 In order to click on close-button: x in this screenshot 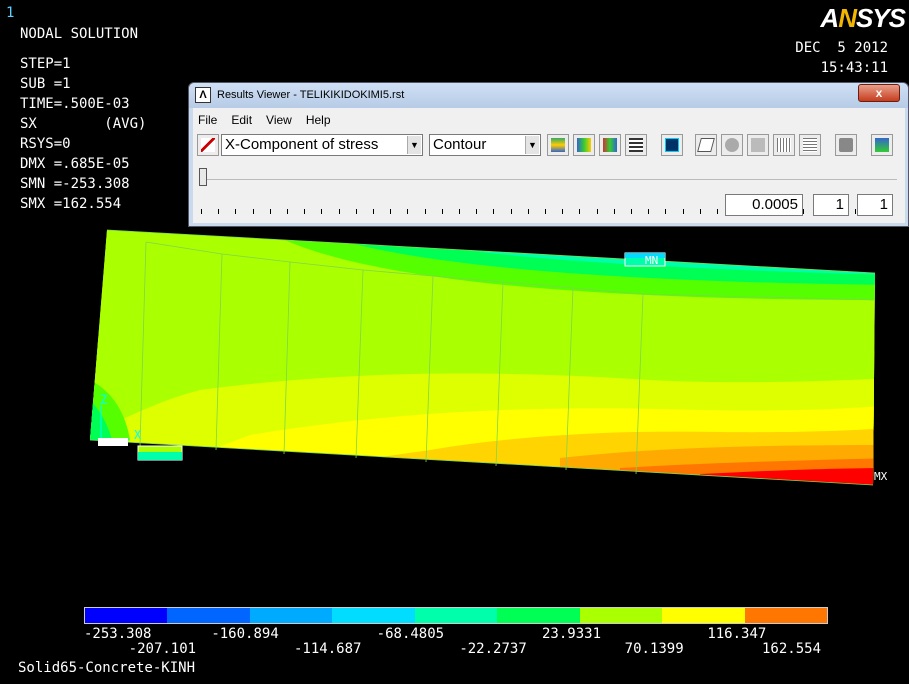, I will do `click(879, 93)`.